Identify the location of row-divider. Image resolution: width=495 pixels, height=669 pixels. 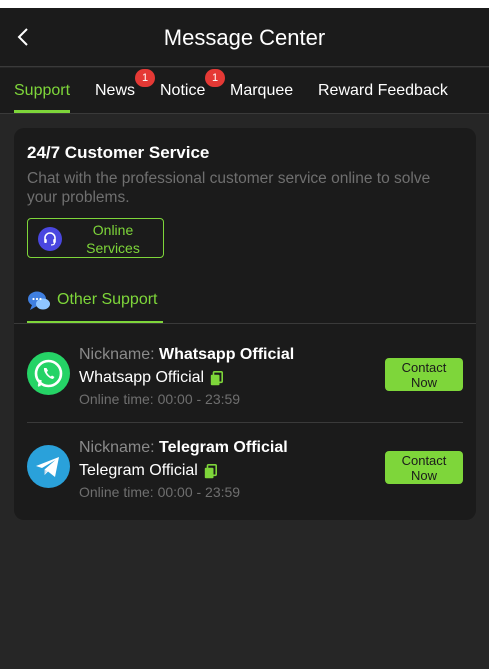
(245, 422).